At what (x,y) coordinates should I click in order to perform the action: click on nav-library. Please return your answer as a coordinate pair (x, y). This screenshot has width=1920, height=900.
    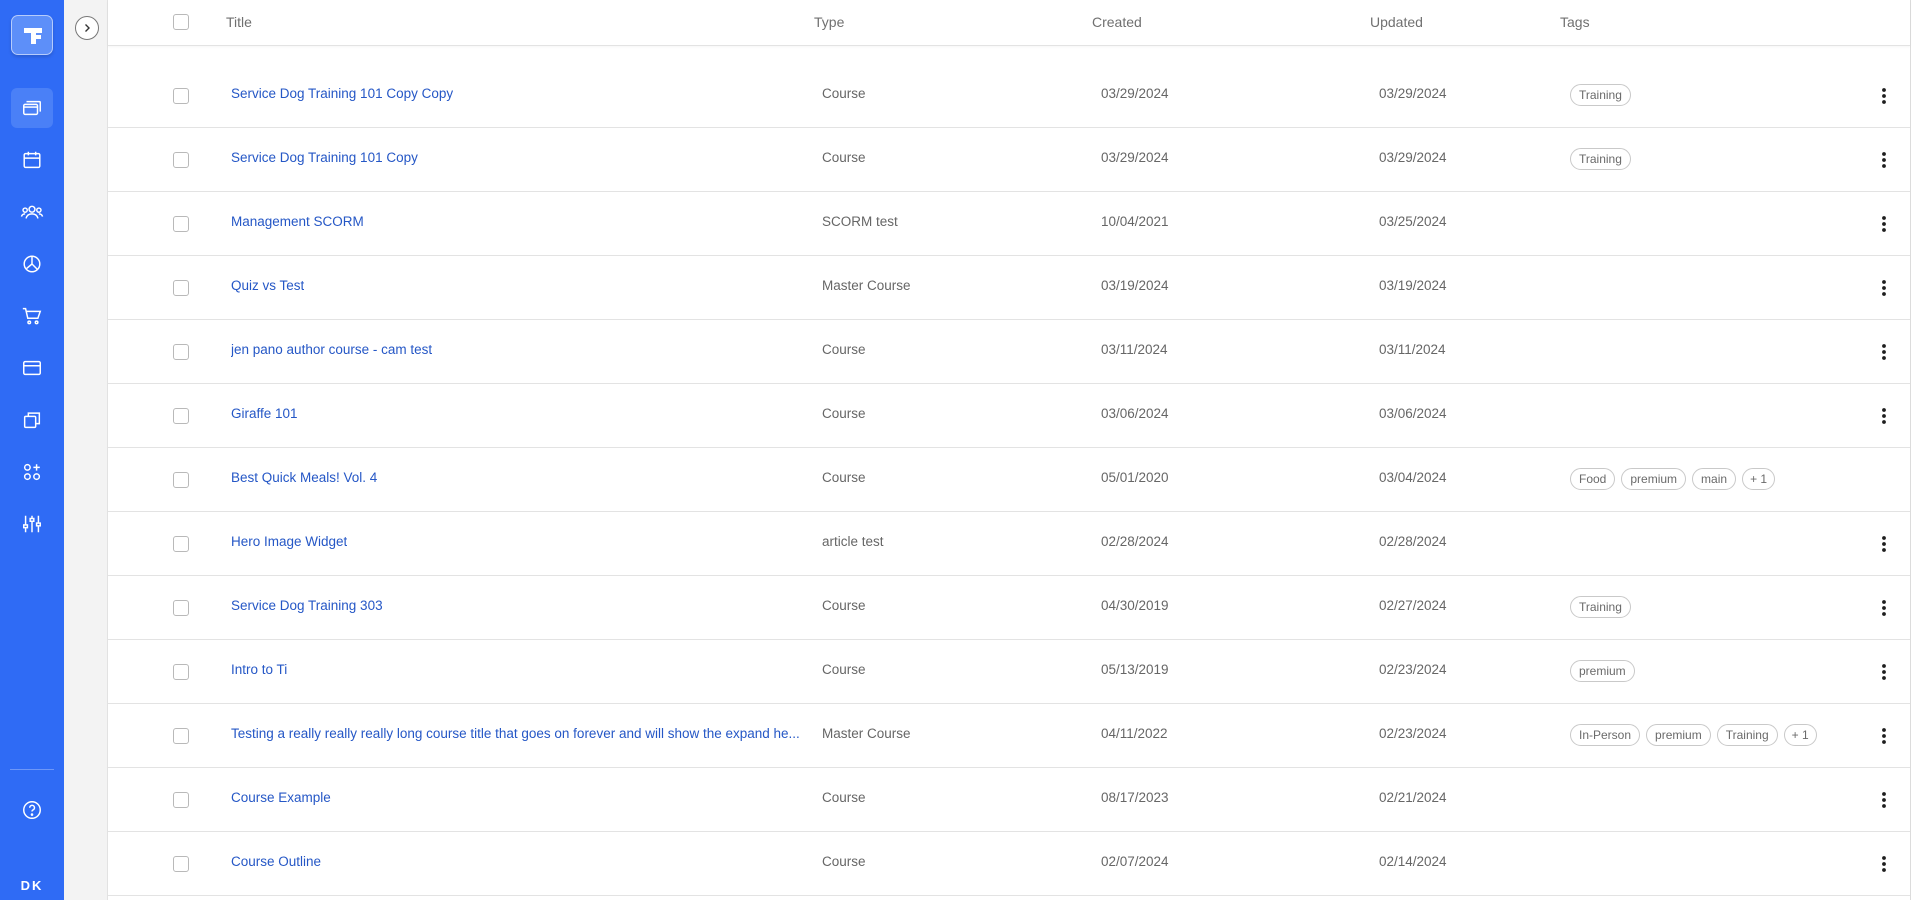
    Looking at the image, I should click on (32, 420).